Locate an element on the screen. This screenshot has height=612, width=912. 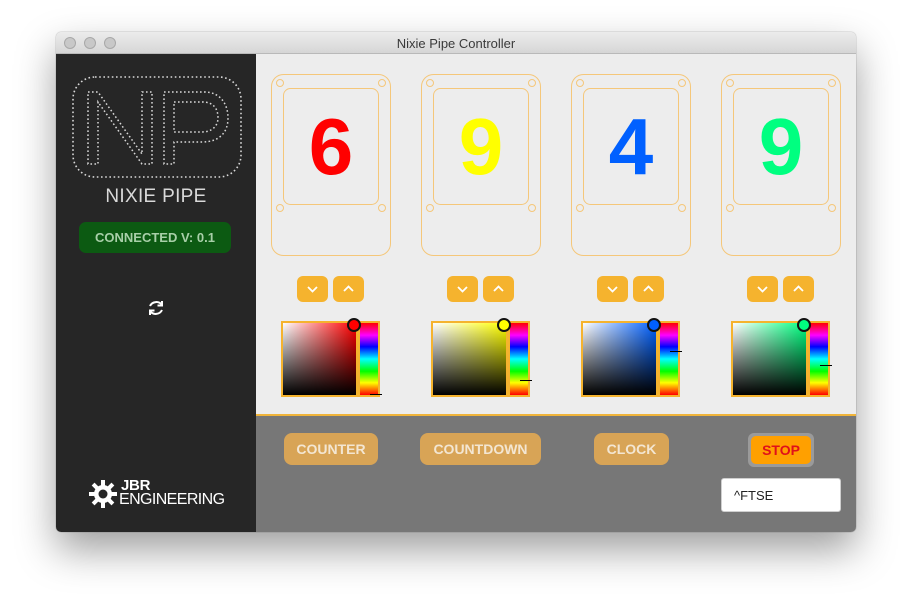
nixie-pipe-2: 9 is located at coordinates (481, 165).